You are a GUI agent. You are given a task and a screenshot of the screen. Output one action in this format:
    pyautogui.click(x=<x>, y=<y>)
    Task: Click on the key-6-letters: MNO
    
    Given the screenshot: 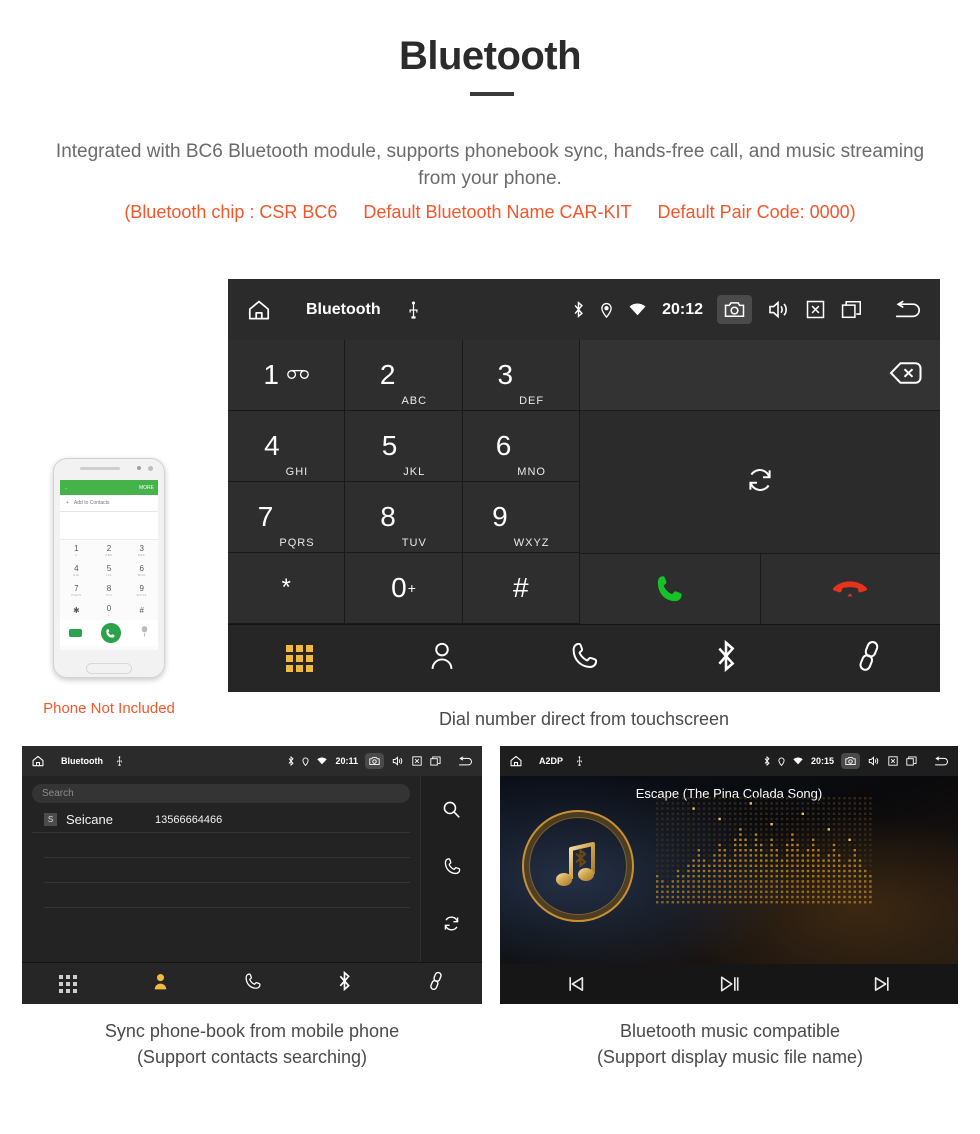 What is the action you would take?
    pyautogui.click(x=531, y=472)
    